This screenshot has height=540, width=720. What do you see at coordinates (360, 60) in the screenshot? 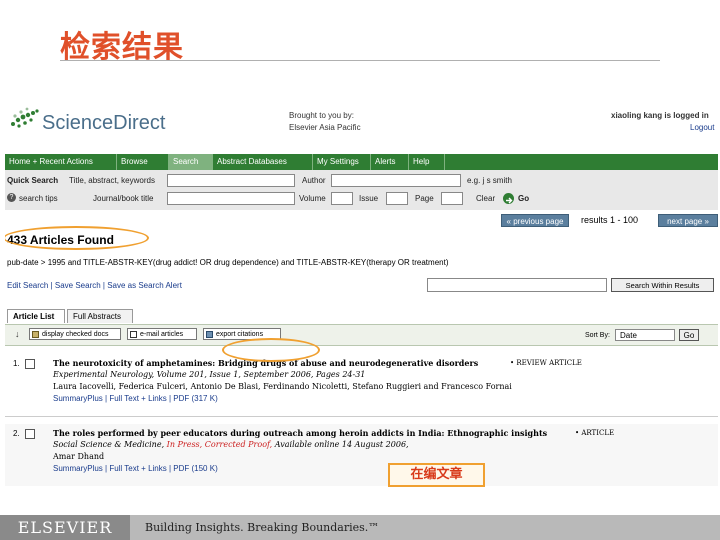
I see `title-divider` at bounding box center [360, 60].